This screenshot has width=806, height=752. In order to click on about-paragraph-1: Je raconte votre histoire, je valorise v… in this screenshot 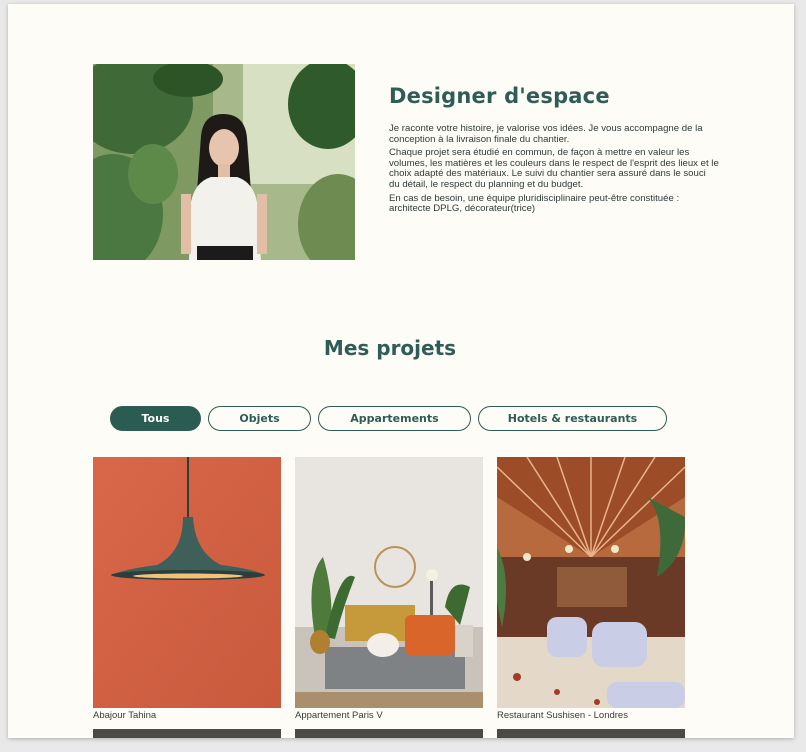, I will do `click(546, 134)`.